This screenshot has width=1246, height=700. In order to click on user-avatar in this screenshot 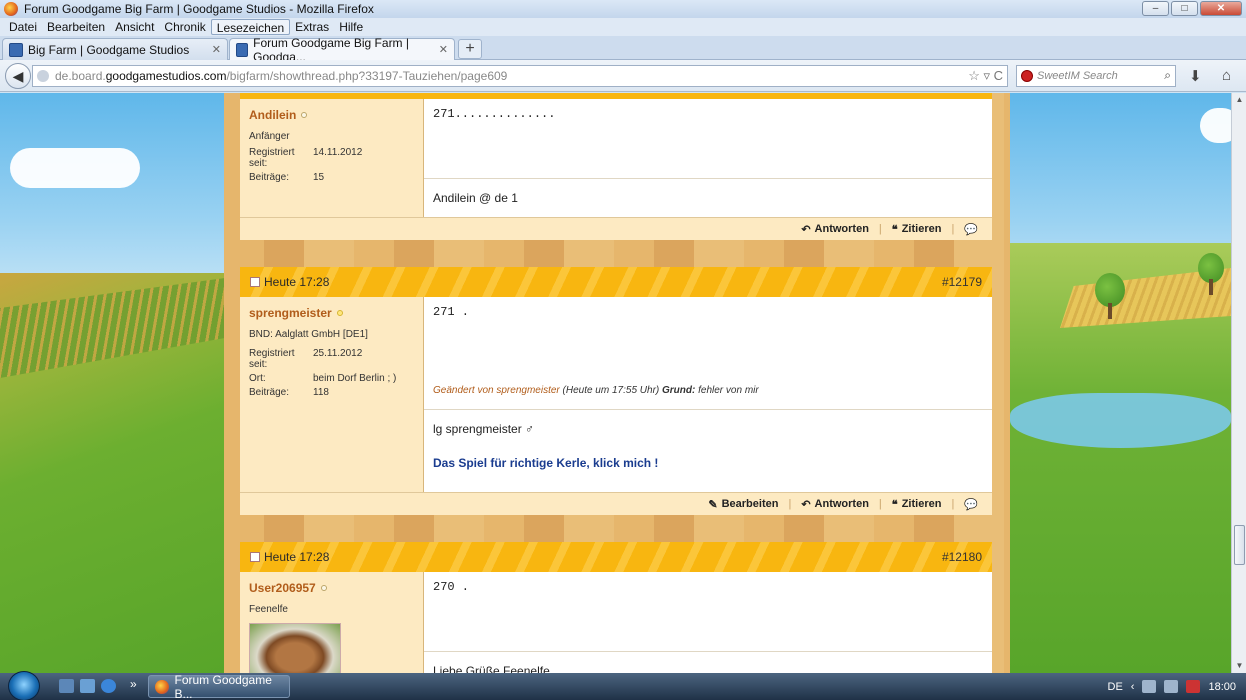, I will do `click(295, 648)`.